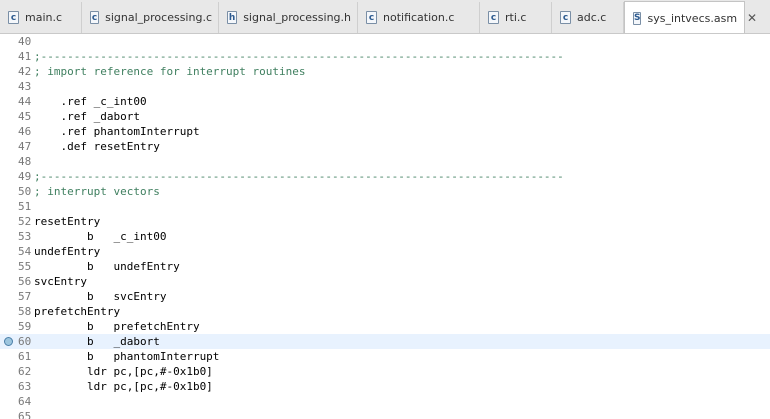 The height and width of the screenshot is (419, 770). Describe the element at coordinates (25, 176) in the screenshot. I see `line-number: 49` at that location.